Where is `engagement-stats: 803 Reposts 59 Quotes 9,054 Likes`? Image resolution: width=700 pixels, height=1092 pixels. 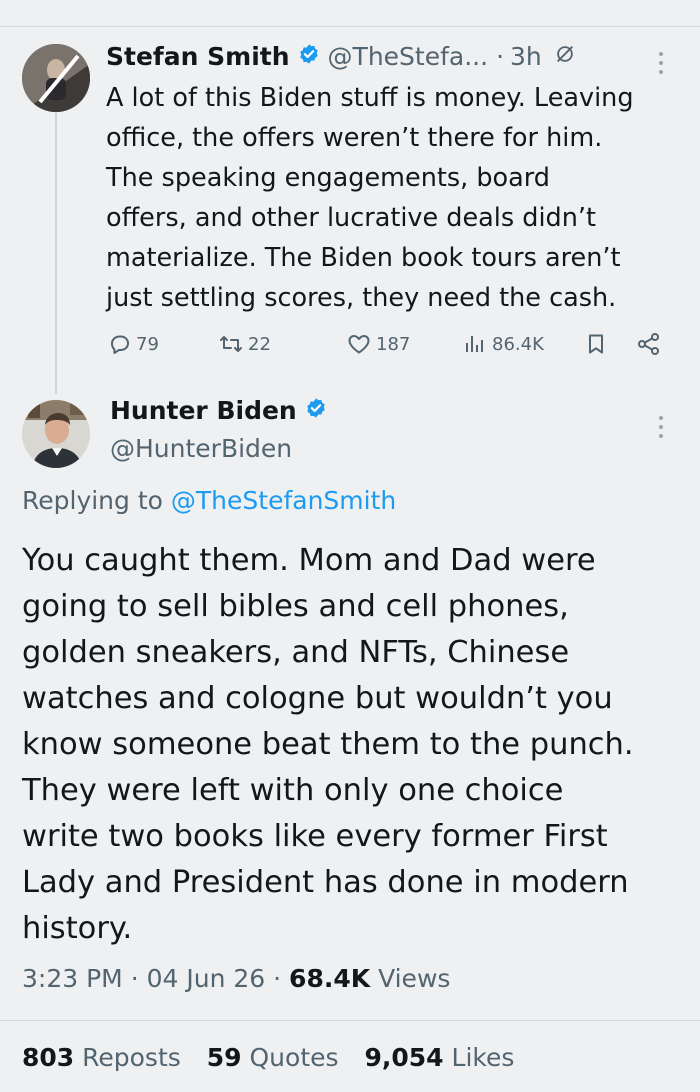
engagement-stats: 803 Reposts 59 Quotes 9,054 Likes is located at coordinates (277, 1057).